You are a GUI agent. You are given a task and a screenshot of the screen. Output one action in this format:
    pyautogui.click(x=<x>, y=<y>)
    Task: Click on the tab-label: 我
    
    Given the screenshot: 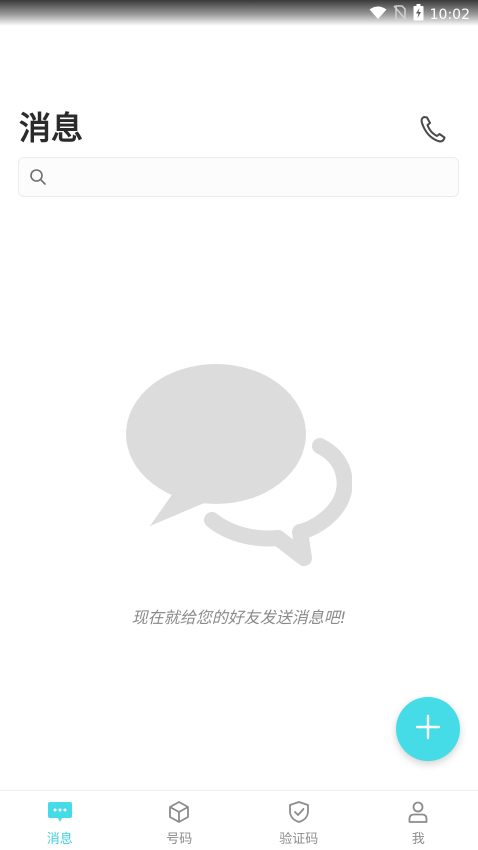 What is the action you would take?
    pyautogui.click(x=418, y=837)
    